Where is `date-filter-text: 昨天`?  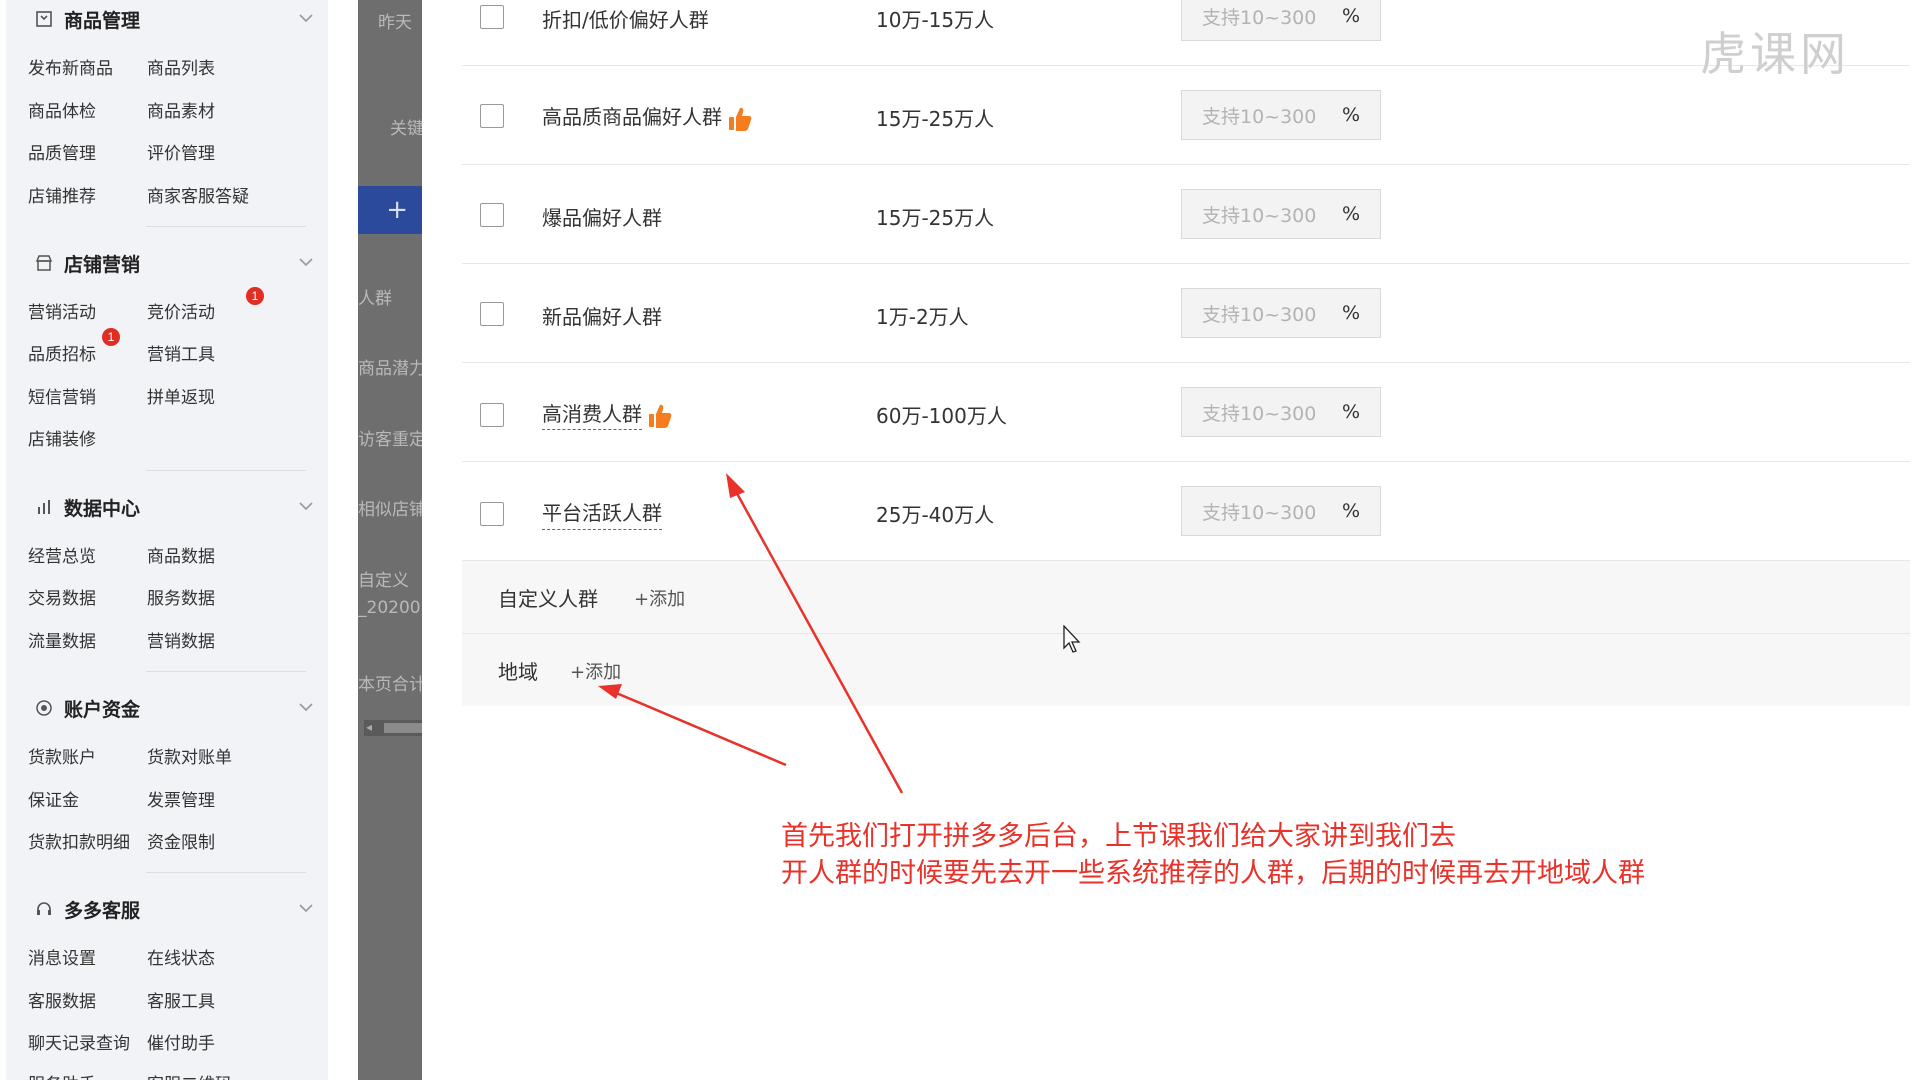
date-filter-text: 昨天 is located at coordinates (395, 23).